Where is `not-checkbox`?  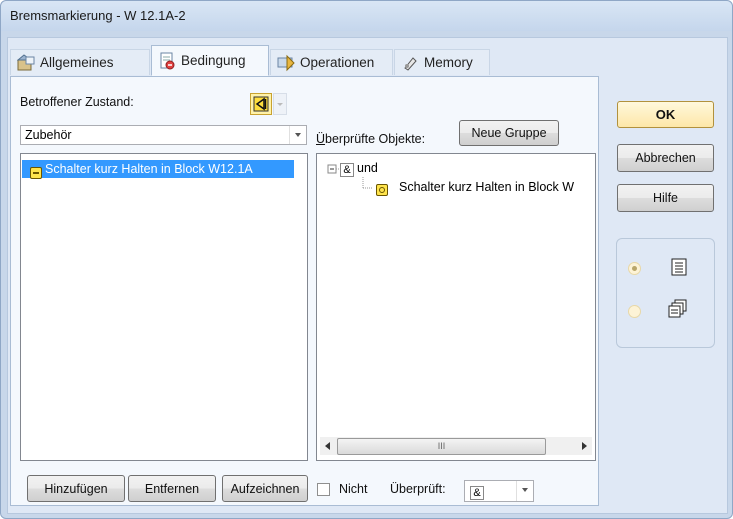 not-checkbox is located at coordinates (323, 489).